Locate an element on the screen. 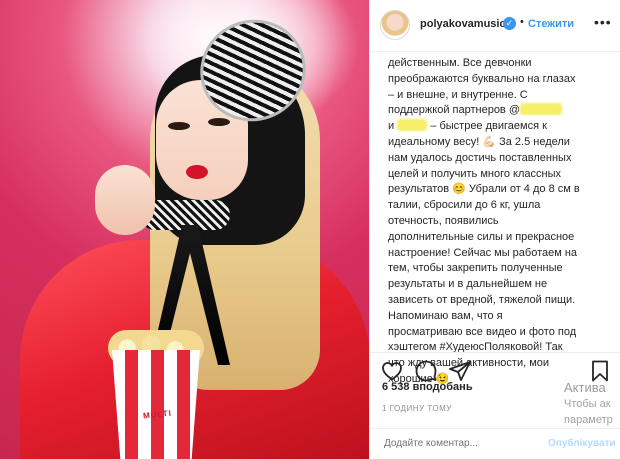  caption-line: – и внешне, и внутренне. С is located at coordinates (458, 94).